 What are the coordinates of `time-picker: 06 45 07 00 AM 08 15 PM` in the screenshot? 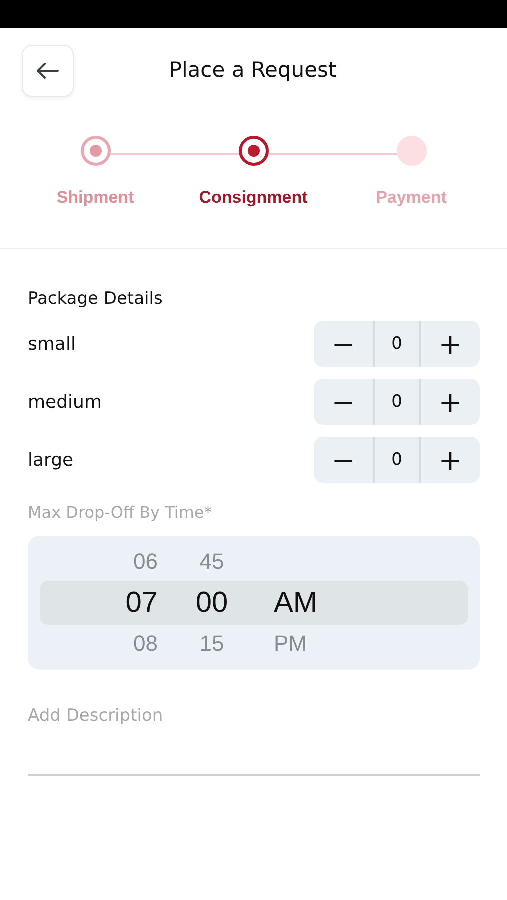 It's located at (254, 603).